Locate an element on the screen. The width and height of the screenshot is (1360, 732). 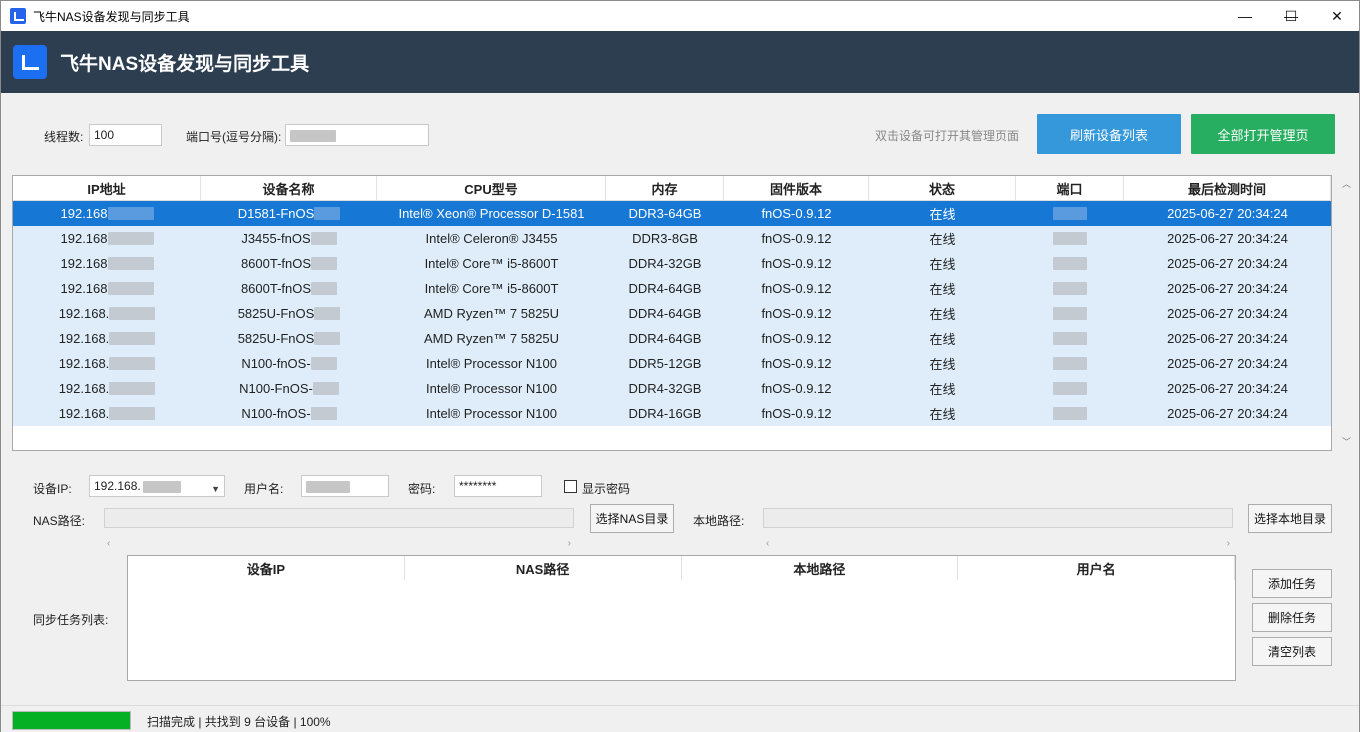
table-cell: DDR5-12GB is located at coordinates (665, 363).